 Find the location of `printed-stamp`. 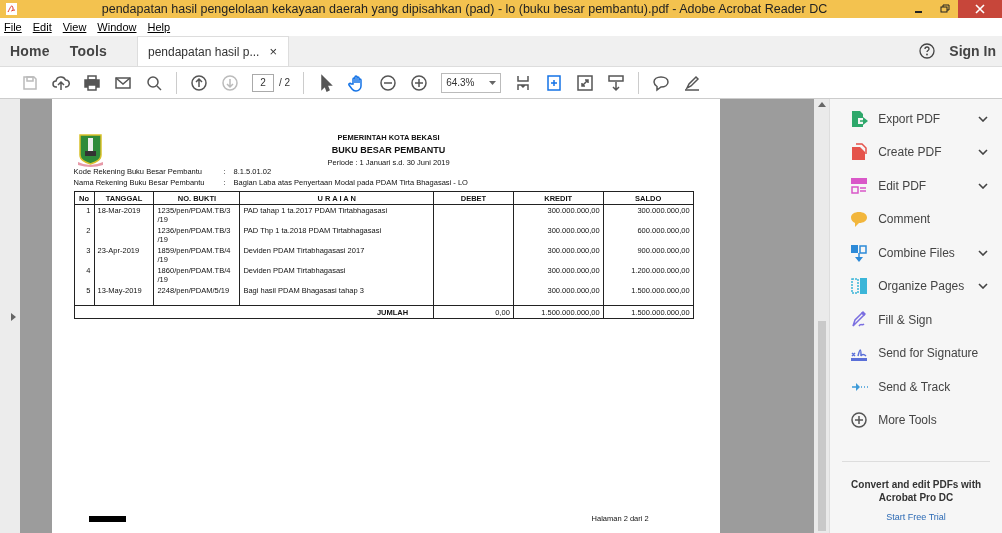

printed-stamp is located at coordinates (107, 519).